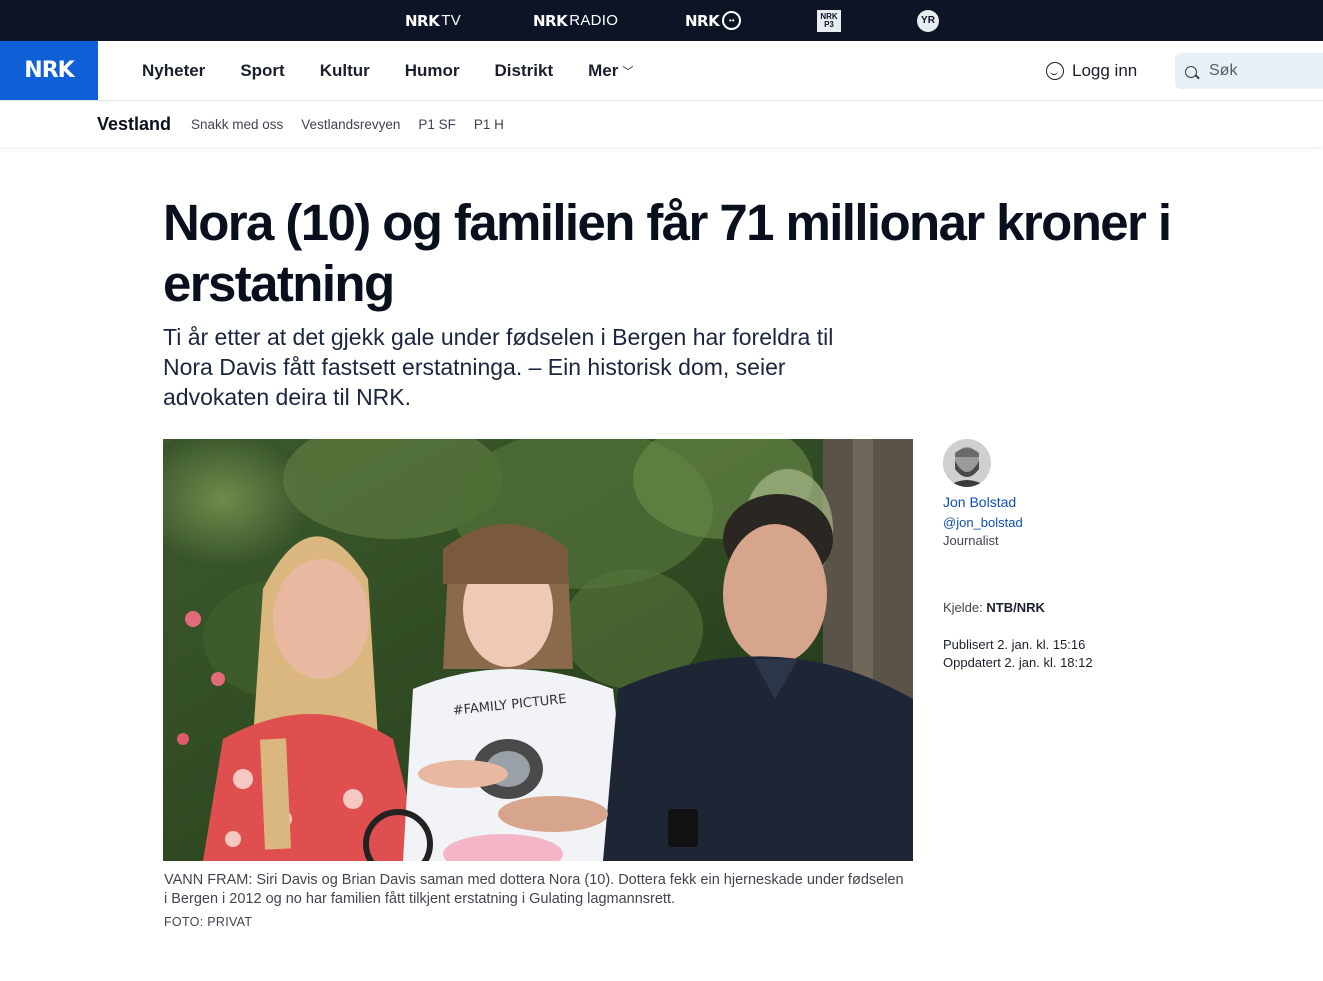 This screenshot has height=981, width=1323. Describe the element at coordinates (1018, 662) in the screenshot. I see `updated-timestamp: Oppdatert 2. jan. kl. 18:12` at that location.